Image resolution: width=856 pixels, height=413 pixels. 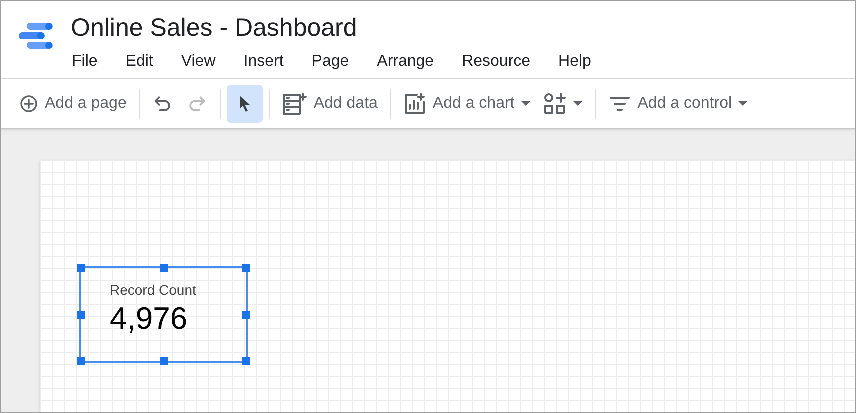 I want to click on metric-value: 4,976, so click(x=149, y=319).